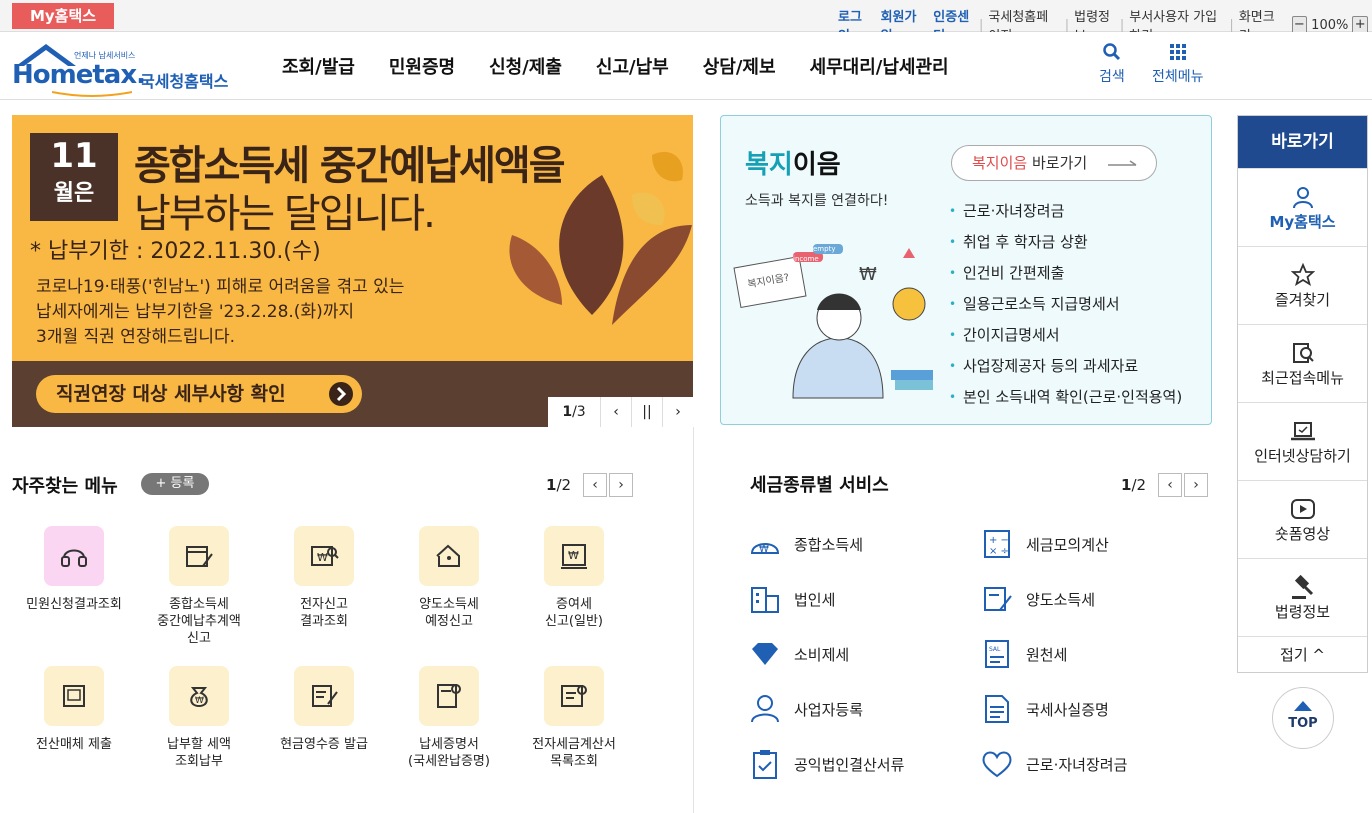 Image resolution: width=1372 pixels, height=813 pixels. Describe the element at coordinates (449, 696) in the screenshot. I see `certificate-icon` at that location.